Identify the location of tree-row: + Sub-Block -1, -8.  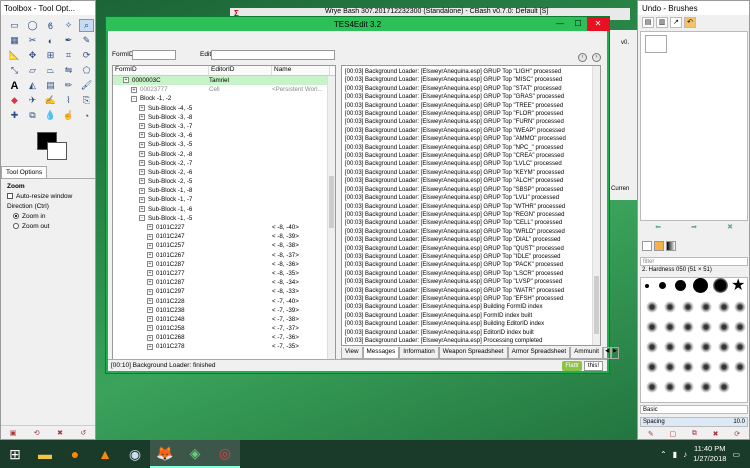
(224, 190).